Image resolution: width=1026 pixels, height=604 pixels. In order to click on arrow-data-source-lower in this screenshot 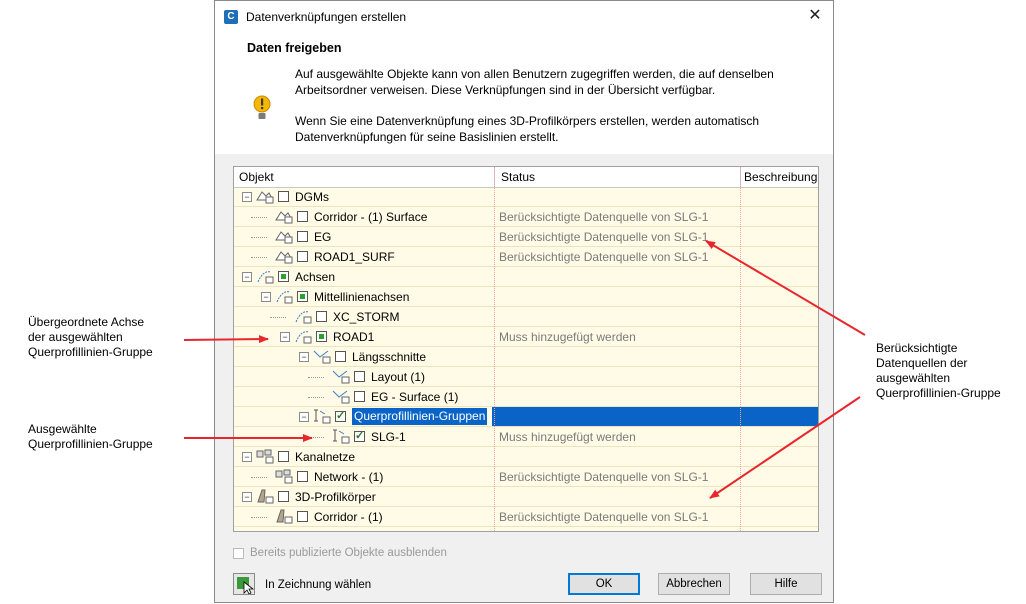, I will do `click(785, 447)`.